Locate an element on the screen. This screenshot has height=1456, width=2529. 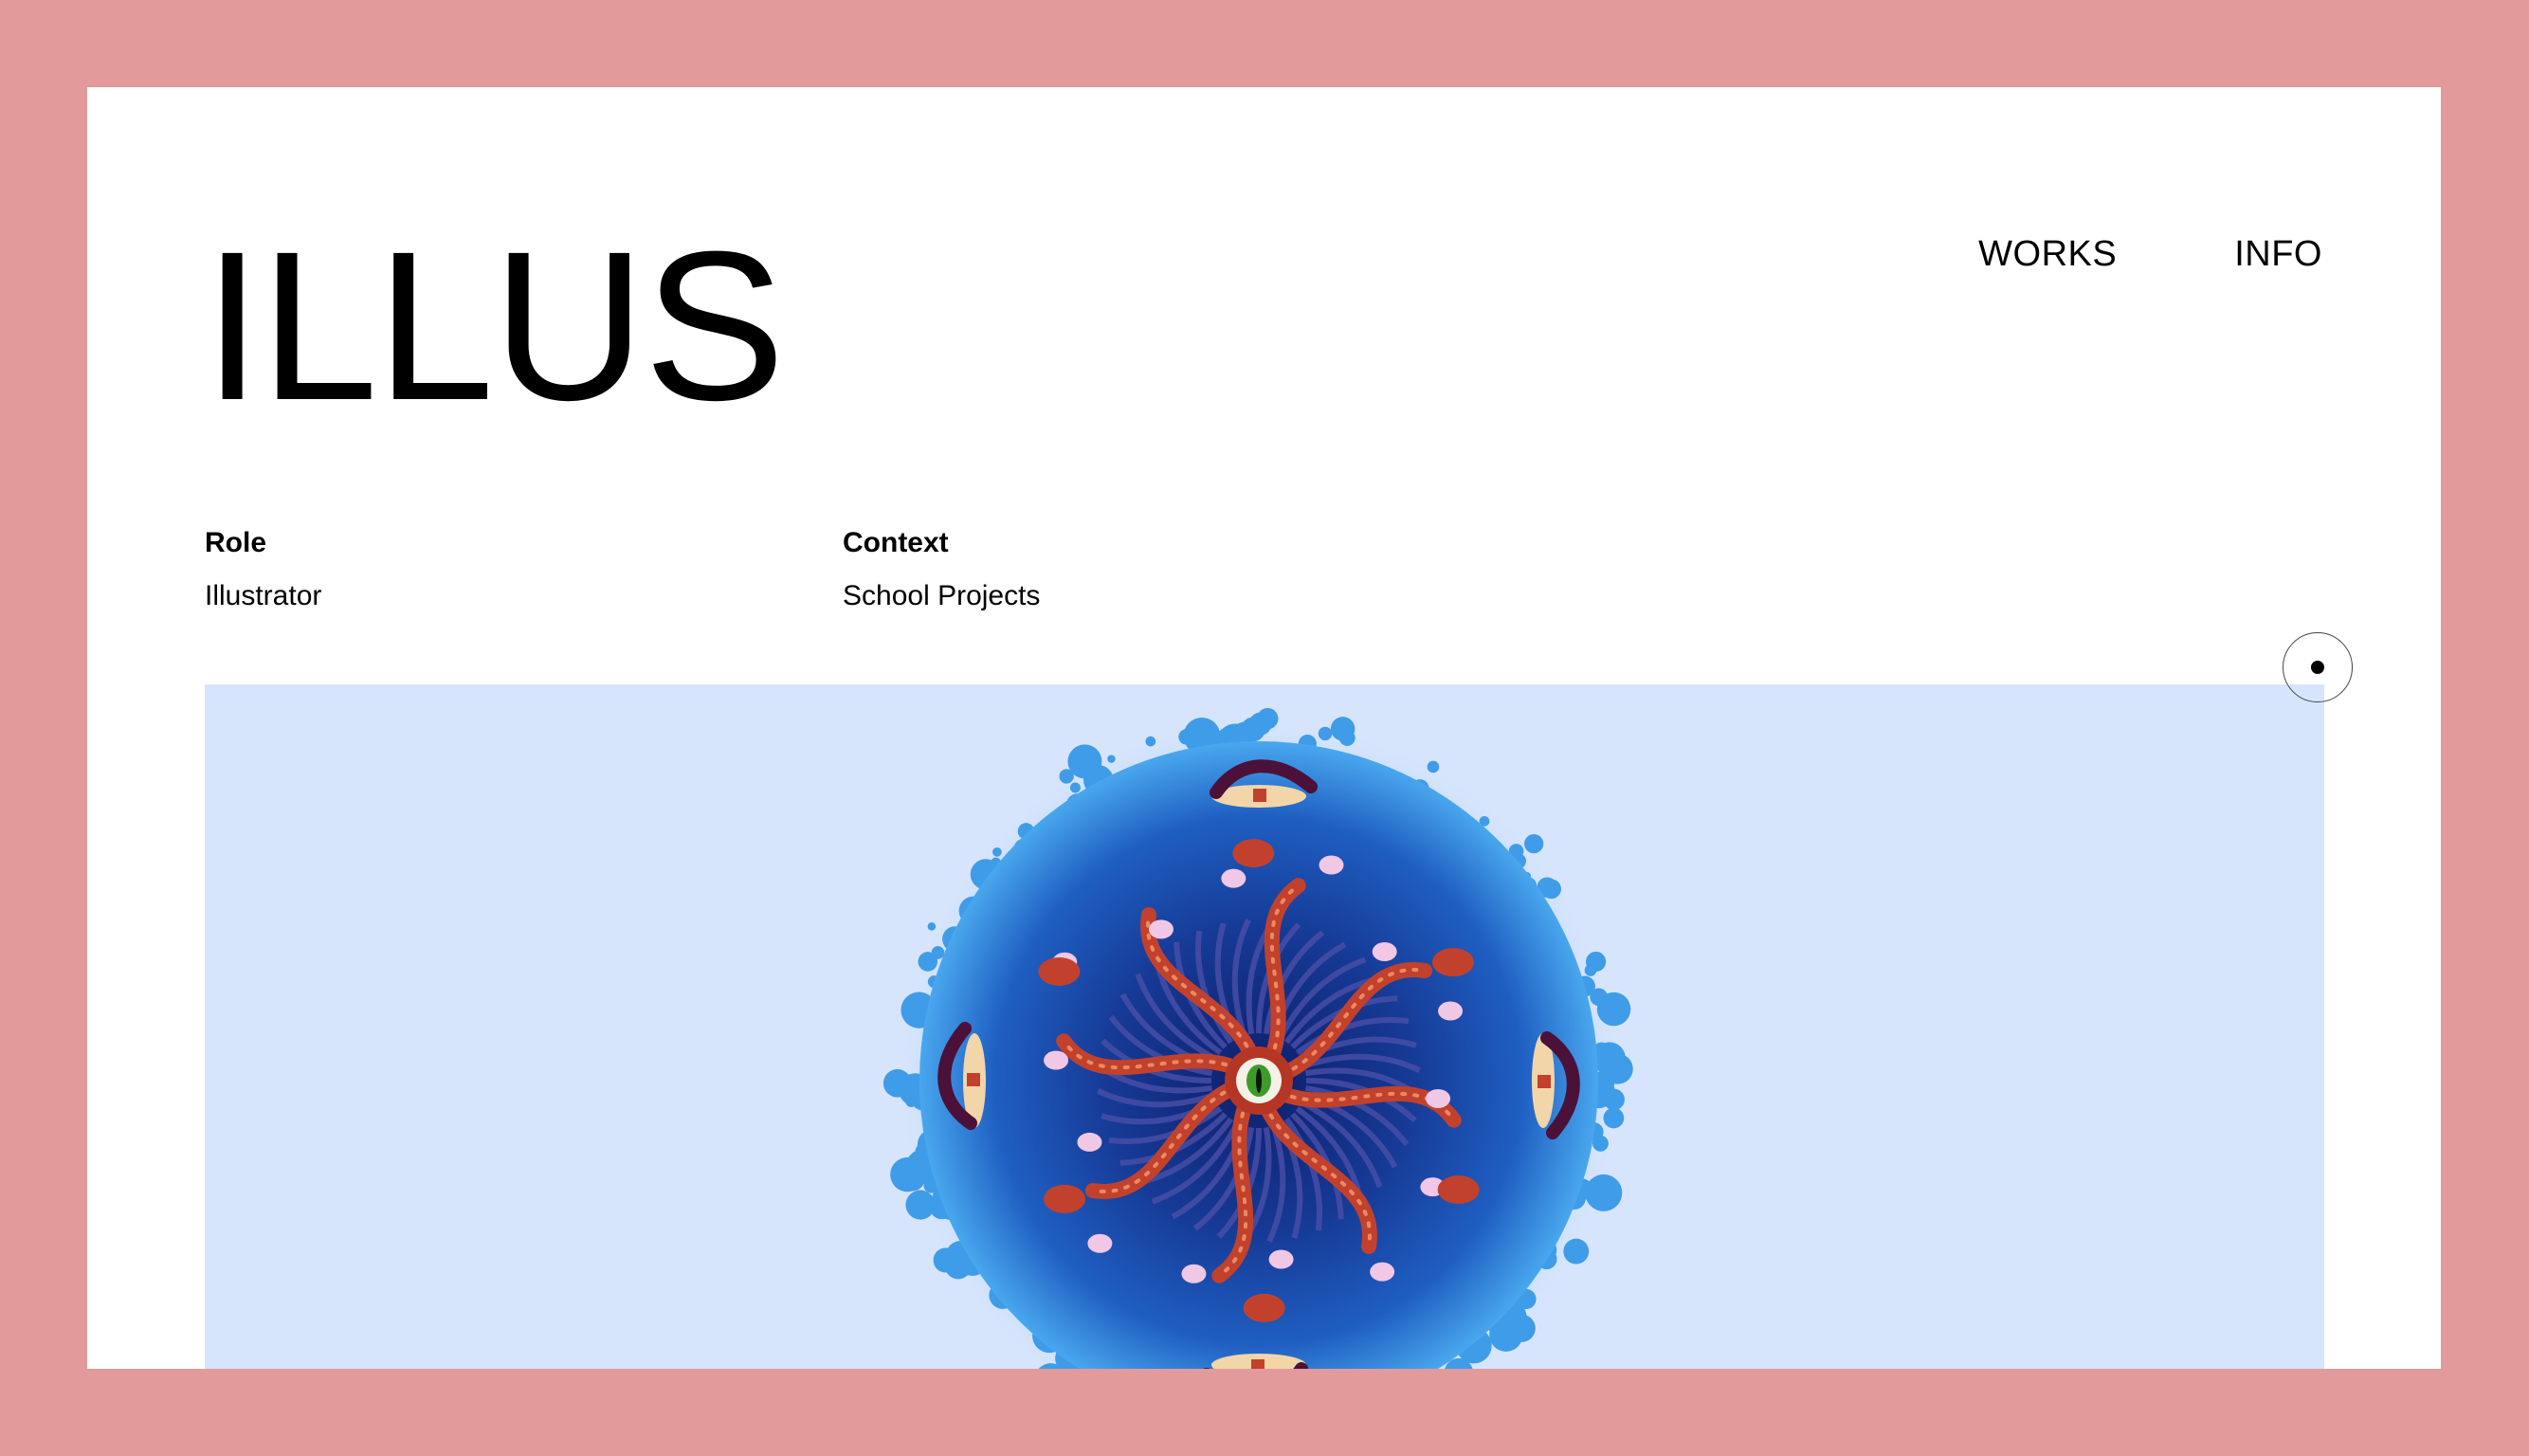
nav-works-link: WORKS is located at coordinates (2047, 254).